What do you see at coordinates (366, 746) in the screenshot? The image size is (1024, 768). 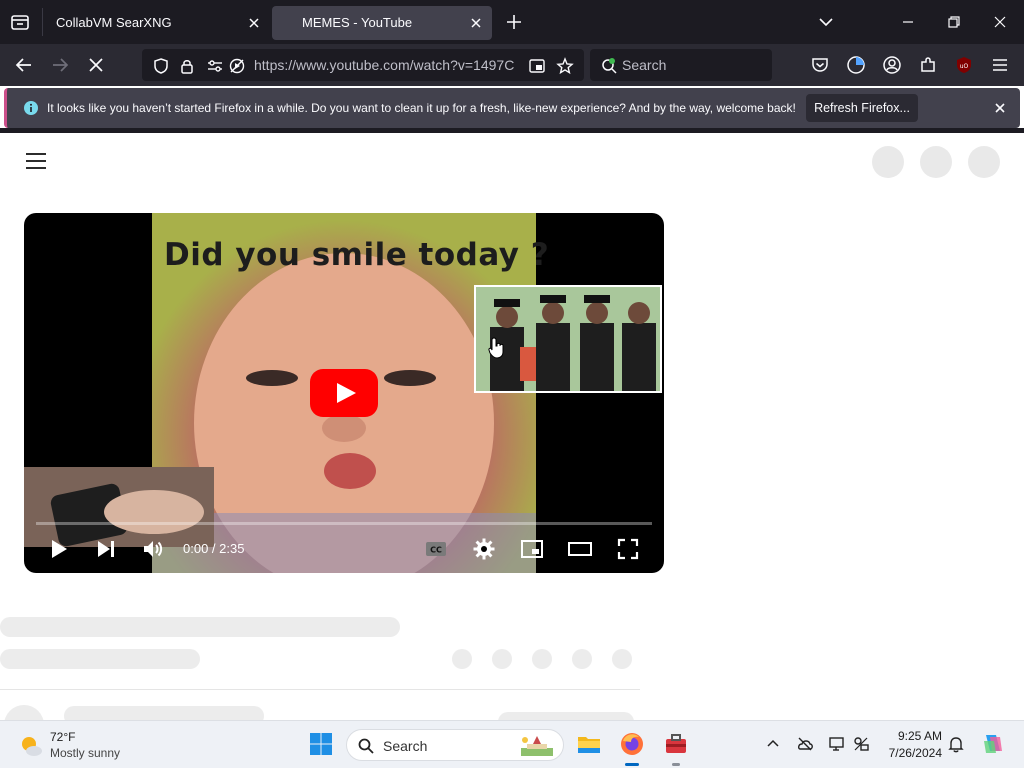 I see `search-icon` at bounding box center [366, 746].